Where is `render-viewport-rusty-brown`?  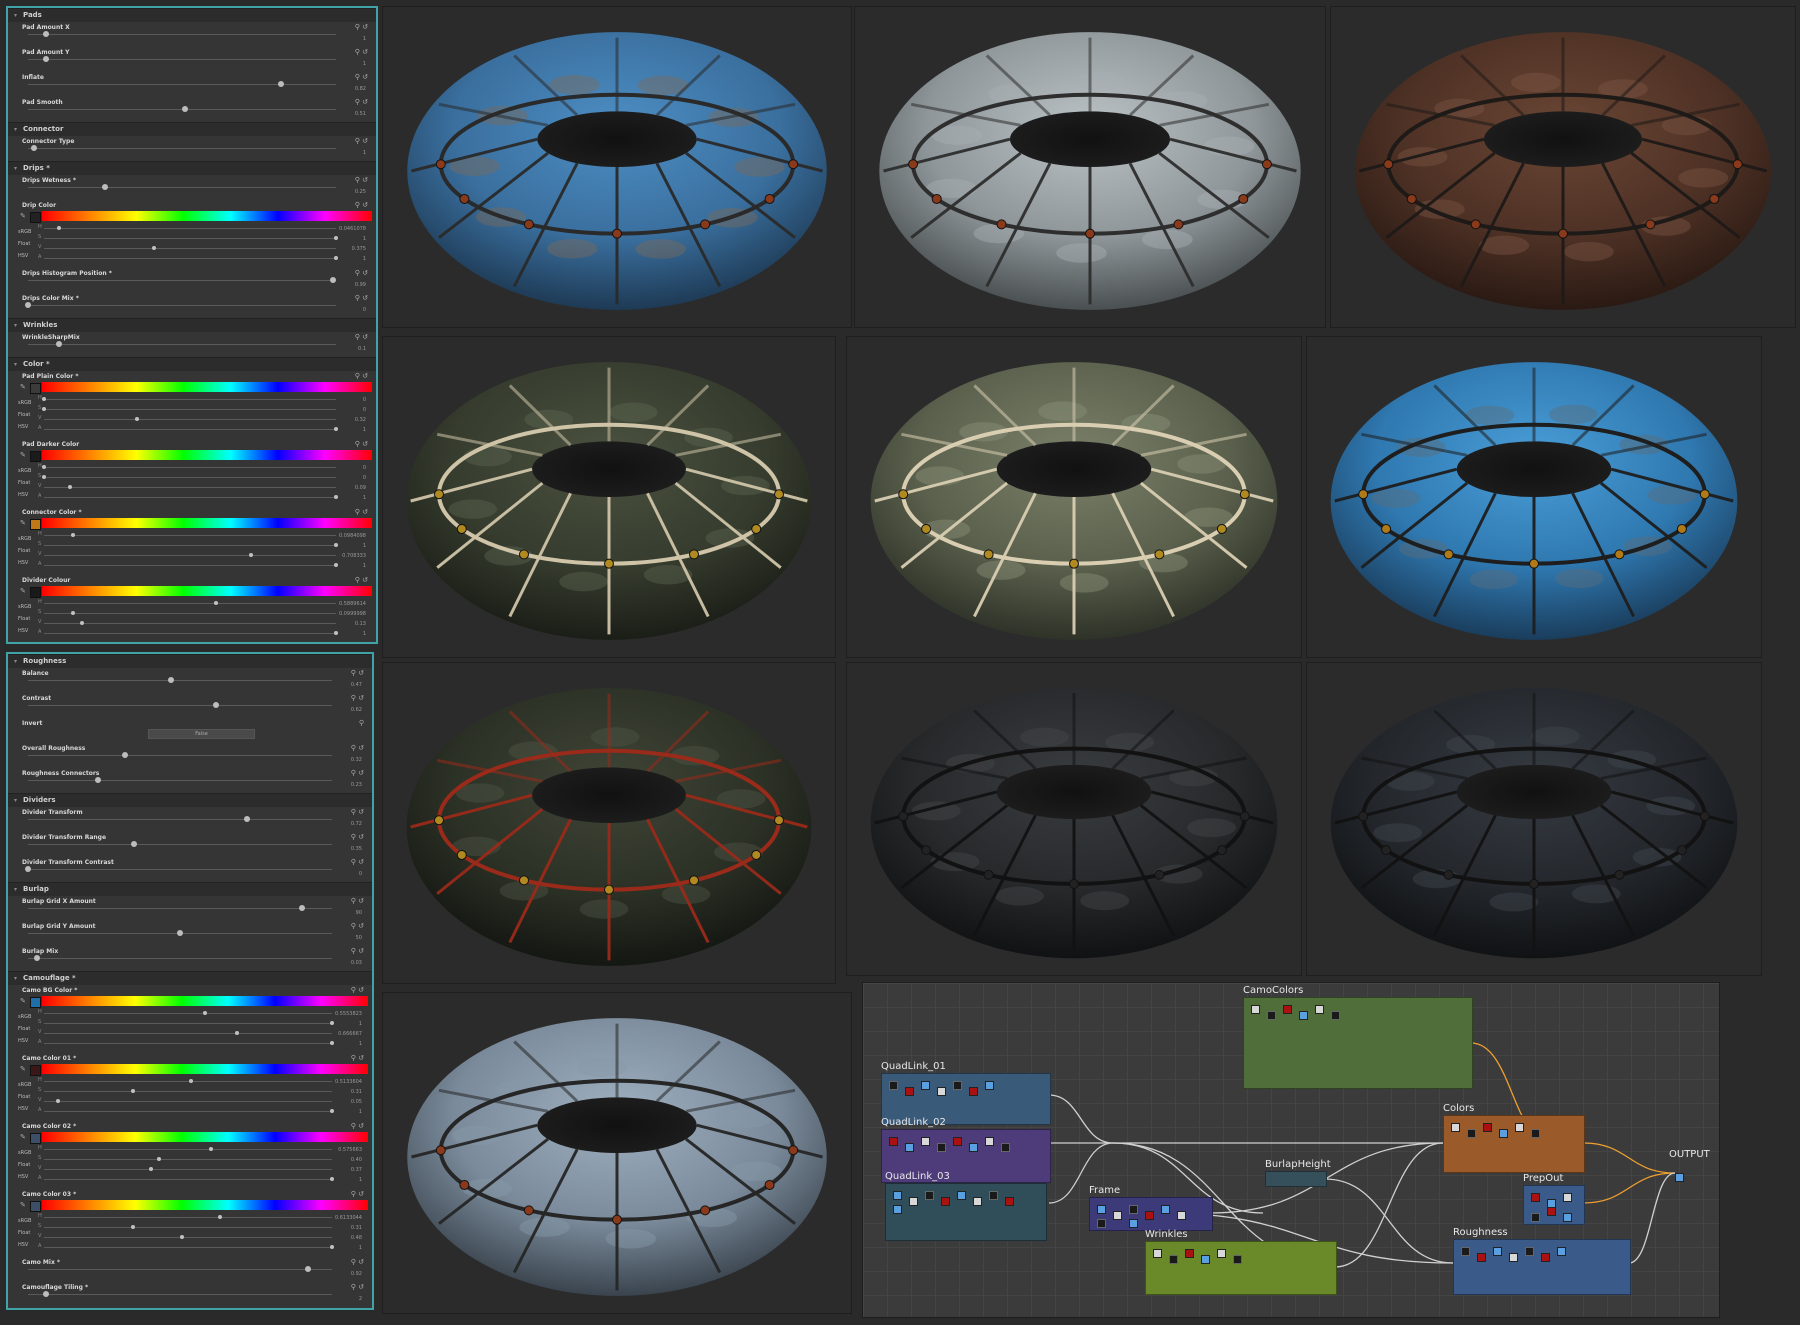 render-viewport-rusty-brown is located at coordinates (1563, 167).